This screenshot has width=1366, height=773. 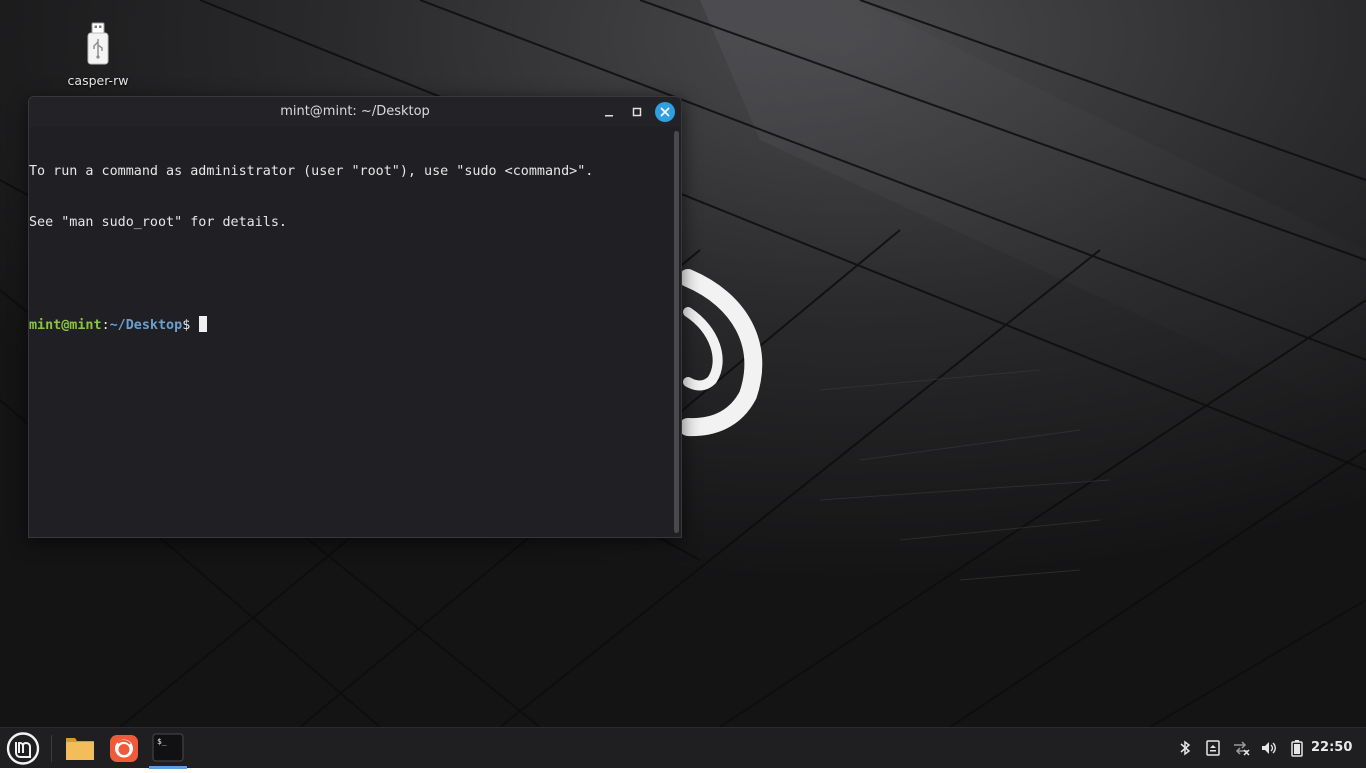 I want to click on prompt-symbol: $, so click(x=190, y=325).